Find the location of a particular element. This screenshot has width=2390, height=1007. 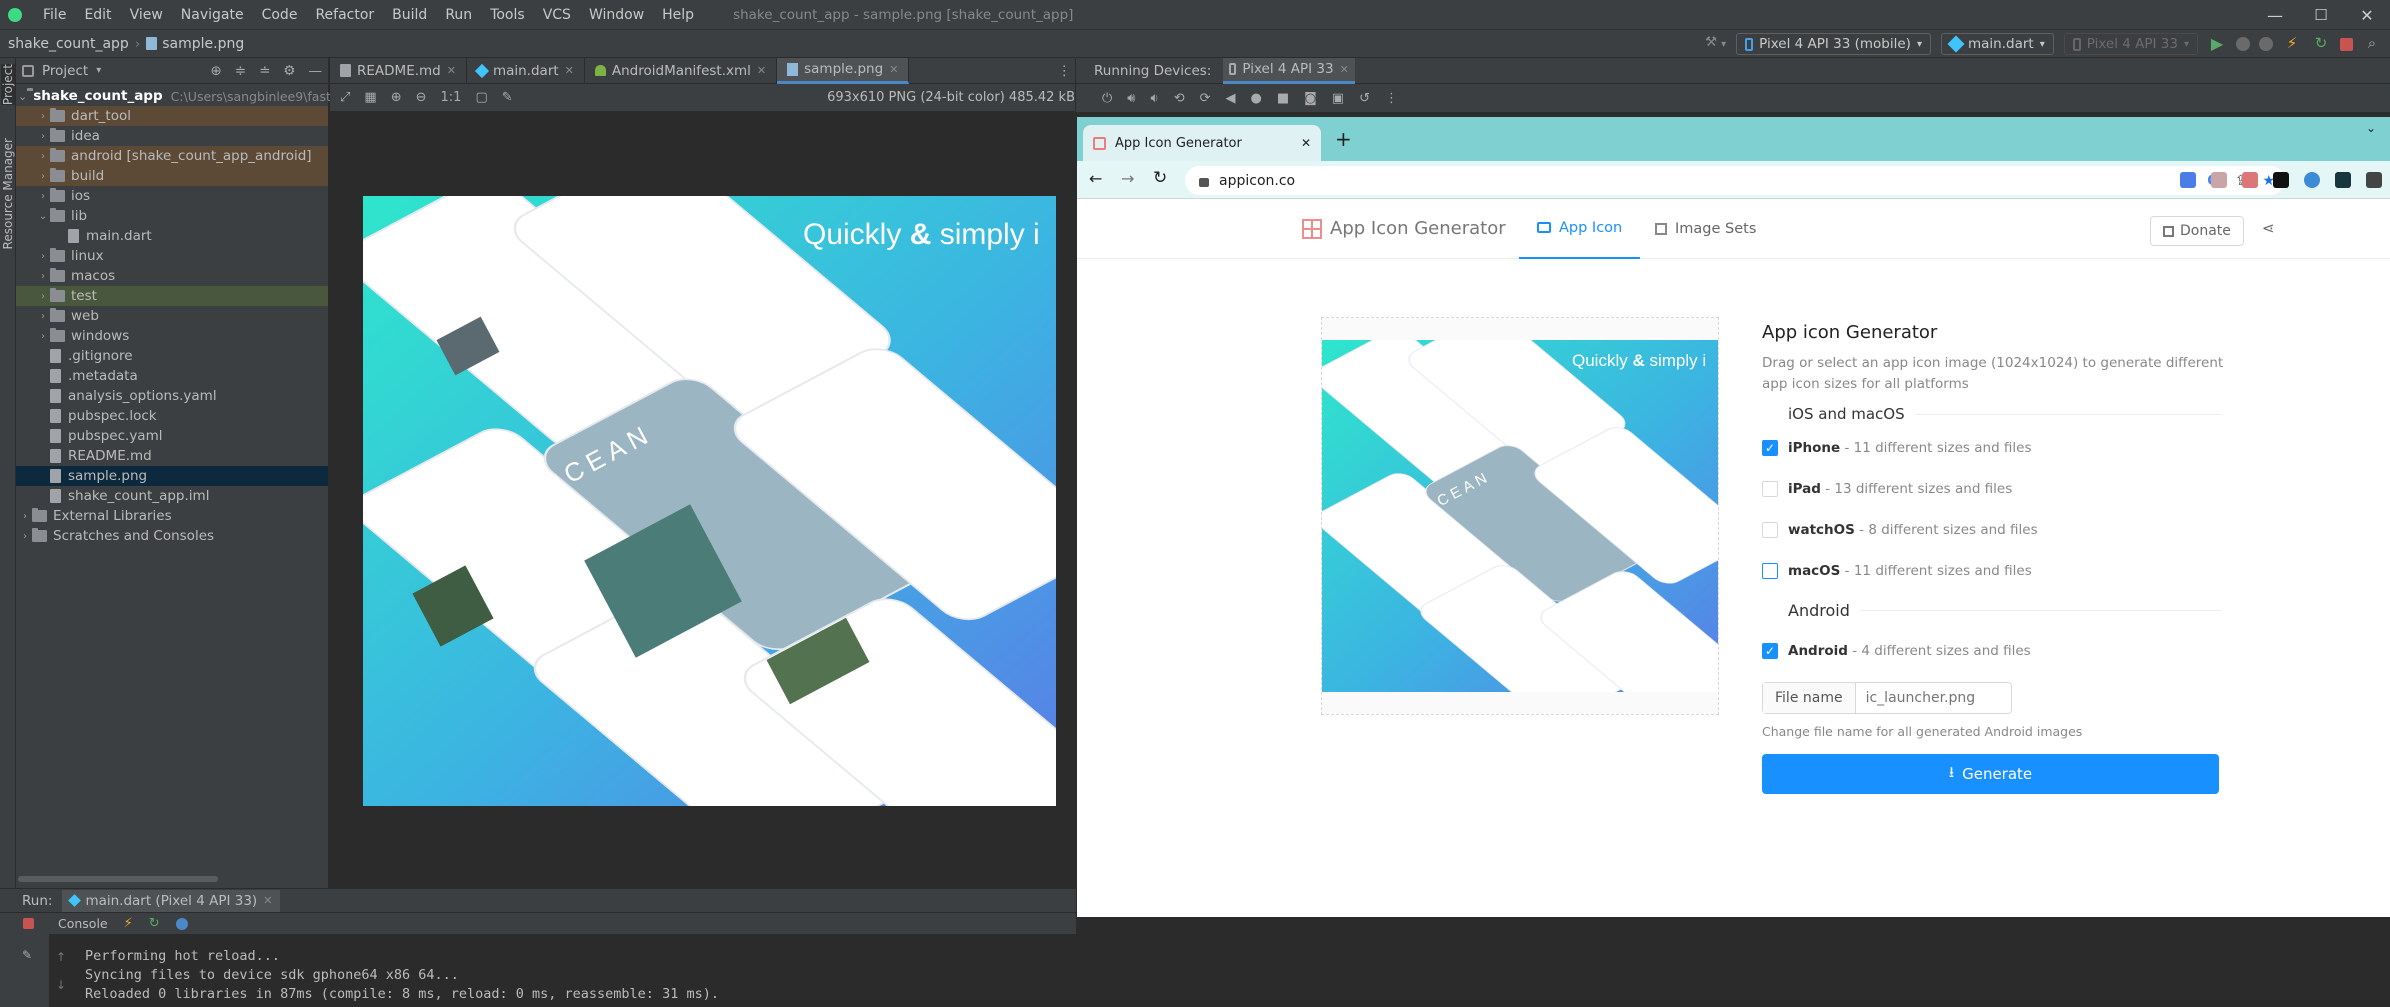

debug-icon is located at coordinates (2243, 44).